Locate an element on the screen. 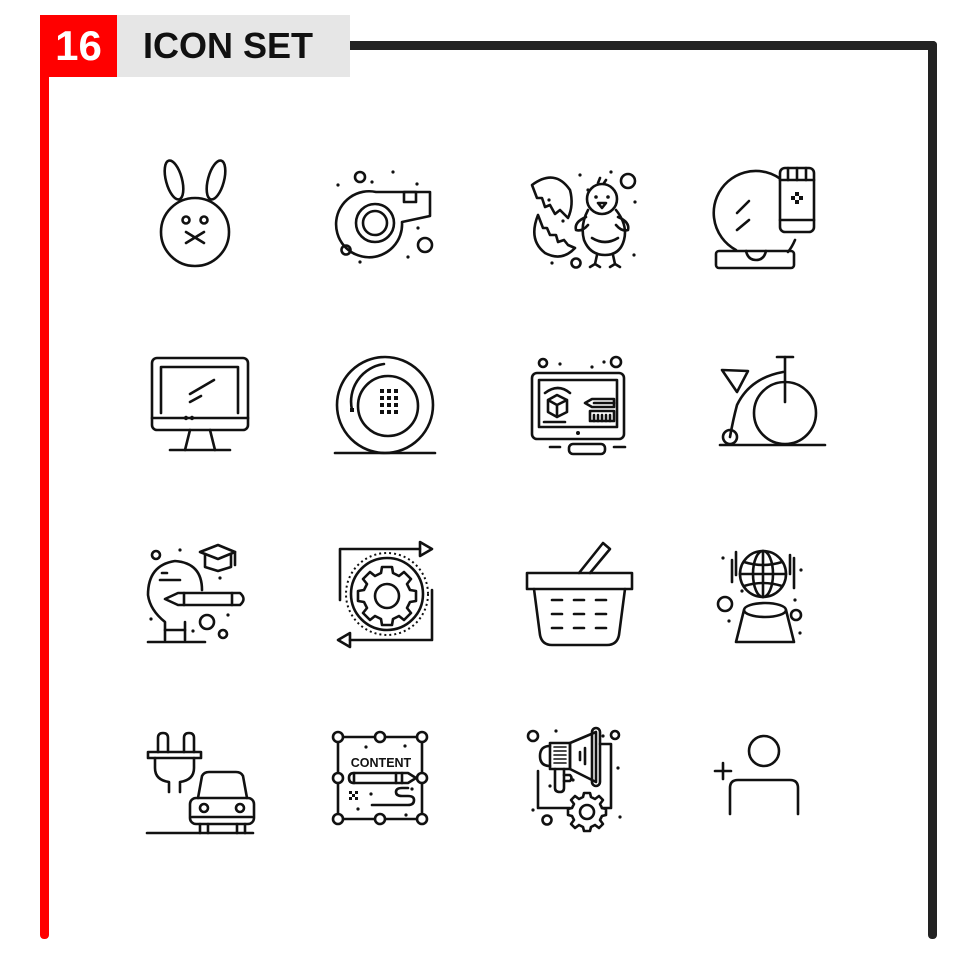 The width and height of the screenshot is (979, 980). crystal-ball-bottle-icon is located at coordinates (765, 215).